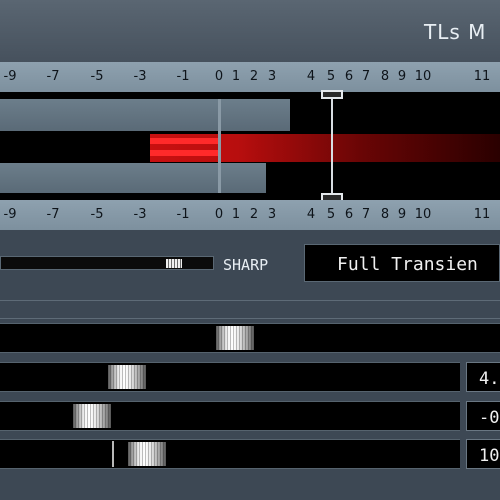 Image resolution: width=500 pixels, height=500 pixels. Describe the element at coordinates (113, 454) in the screenshot. I see `slider-default-mark` at that location.